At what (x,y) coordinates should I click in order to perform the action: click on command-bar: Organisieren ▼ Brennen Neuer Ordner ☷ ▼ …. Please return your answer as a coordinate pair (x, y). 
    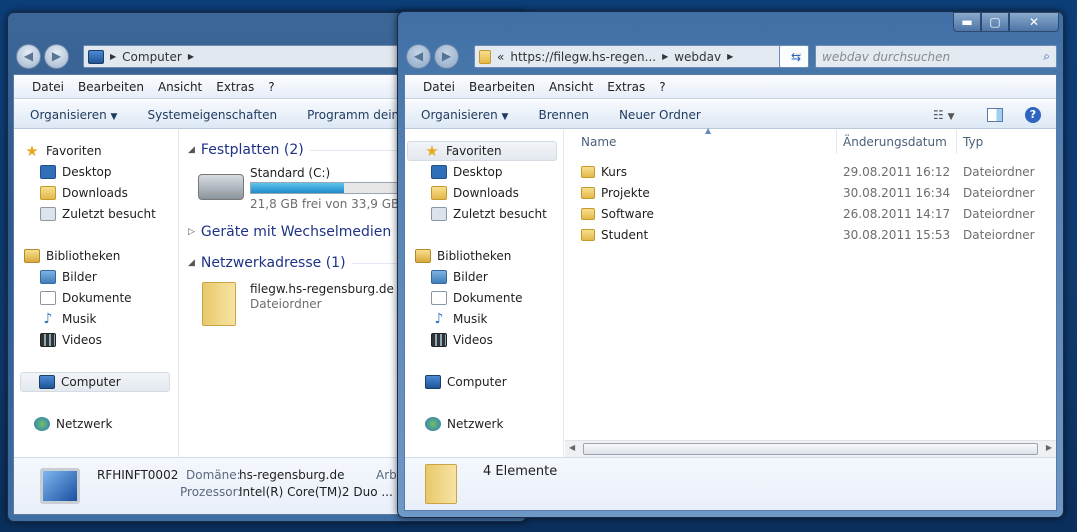
    Looking at the image, I should click on (730, 115).